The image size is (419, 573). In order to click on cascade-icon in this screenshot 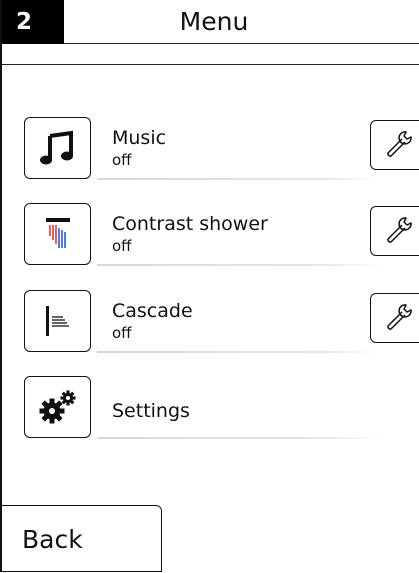, I will do `click(57, 321)`.